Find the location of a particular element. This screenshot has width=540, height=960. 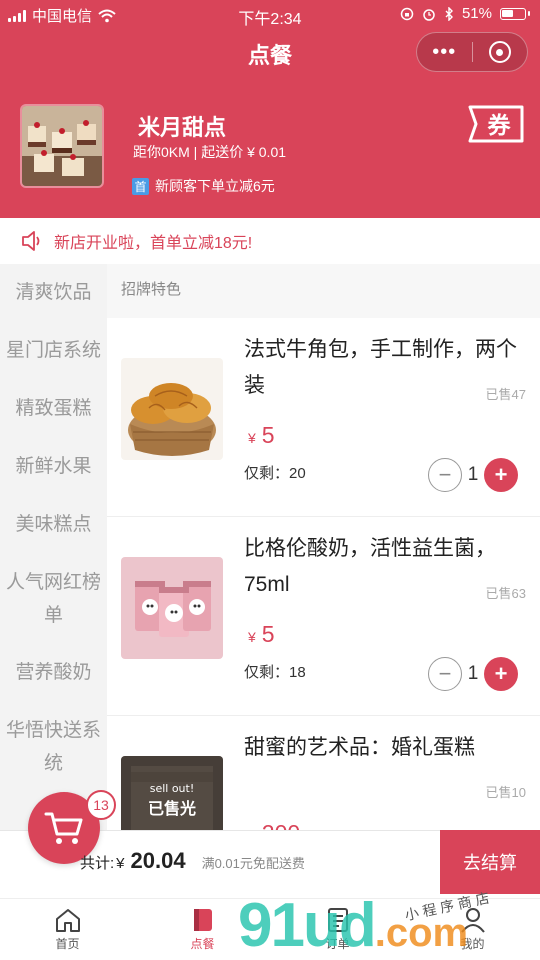

store-logo is located at coordinates (62, 146).